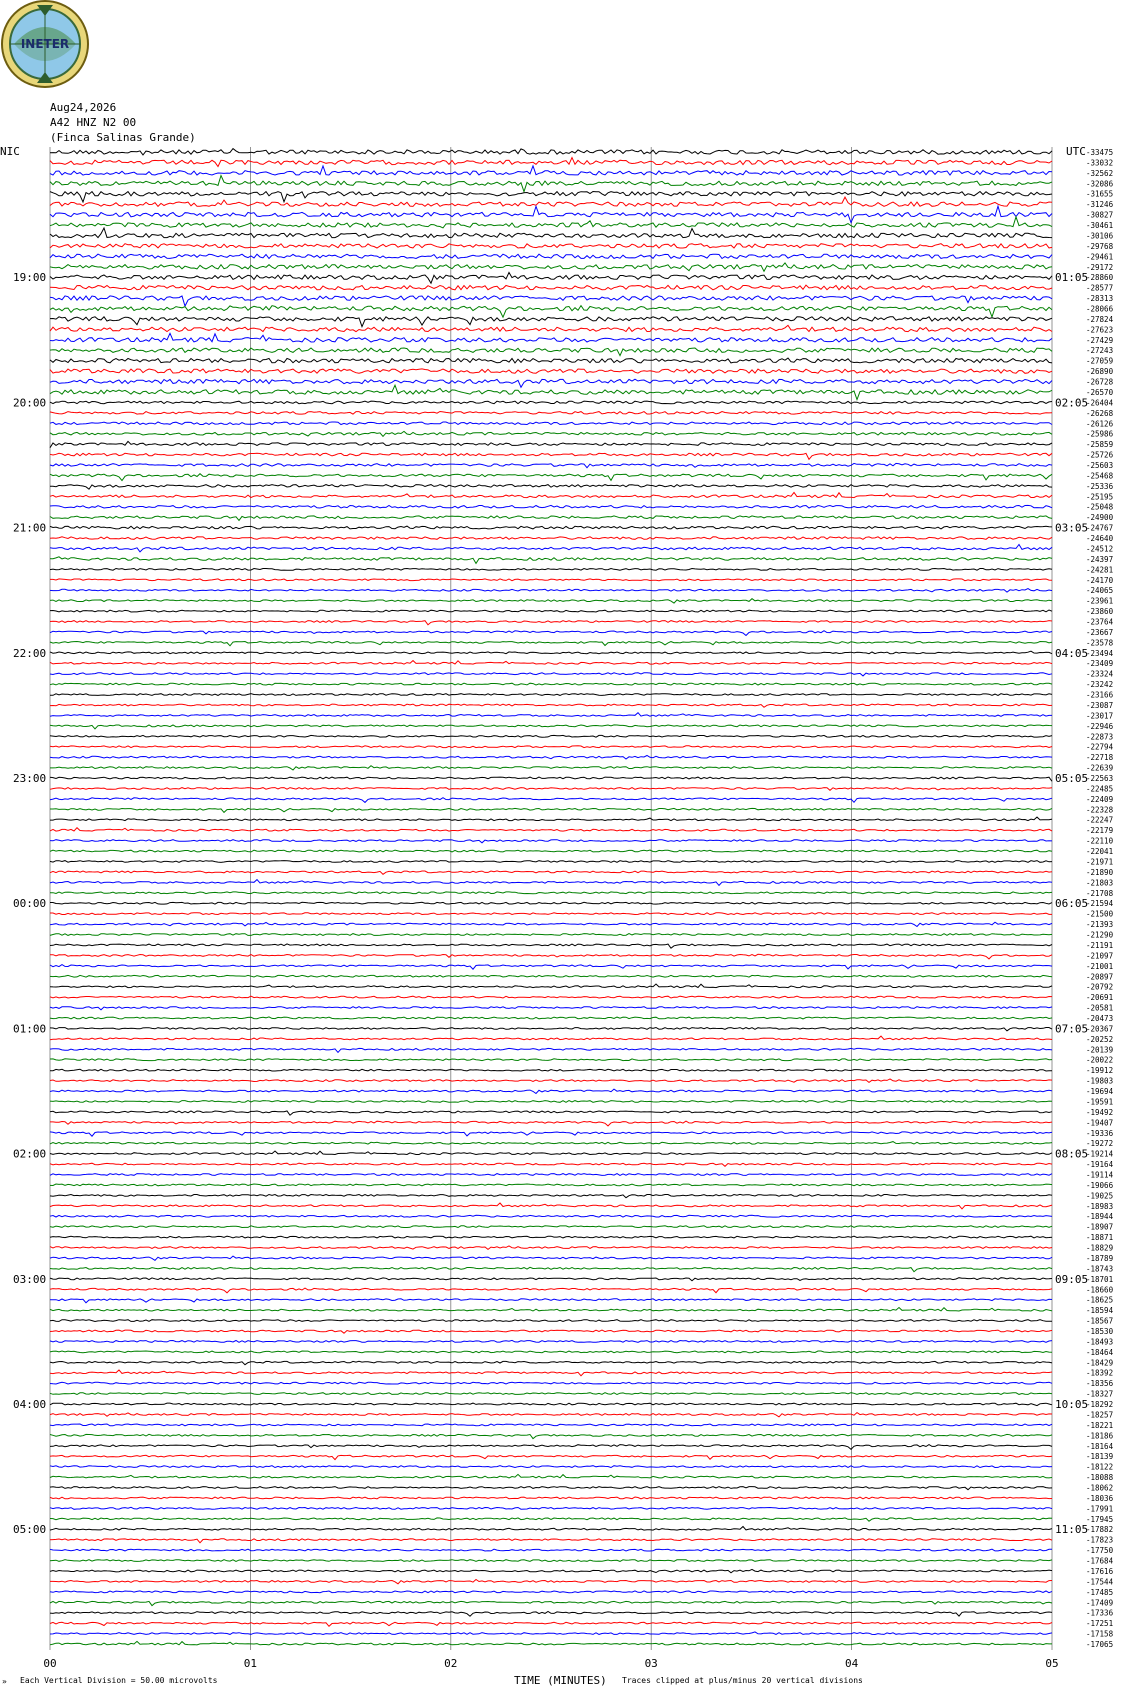 The image size is (1130, 1689). What do you see at coordinates (1099, 329) in the screenshot?
I see `trace-value-label: -27623` at bounding box center [1099, 329].